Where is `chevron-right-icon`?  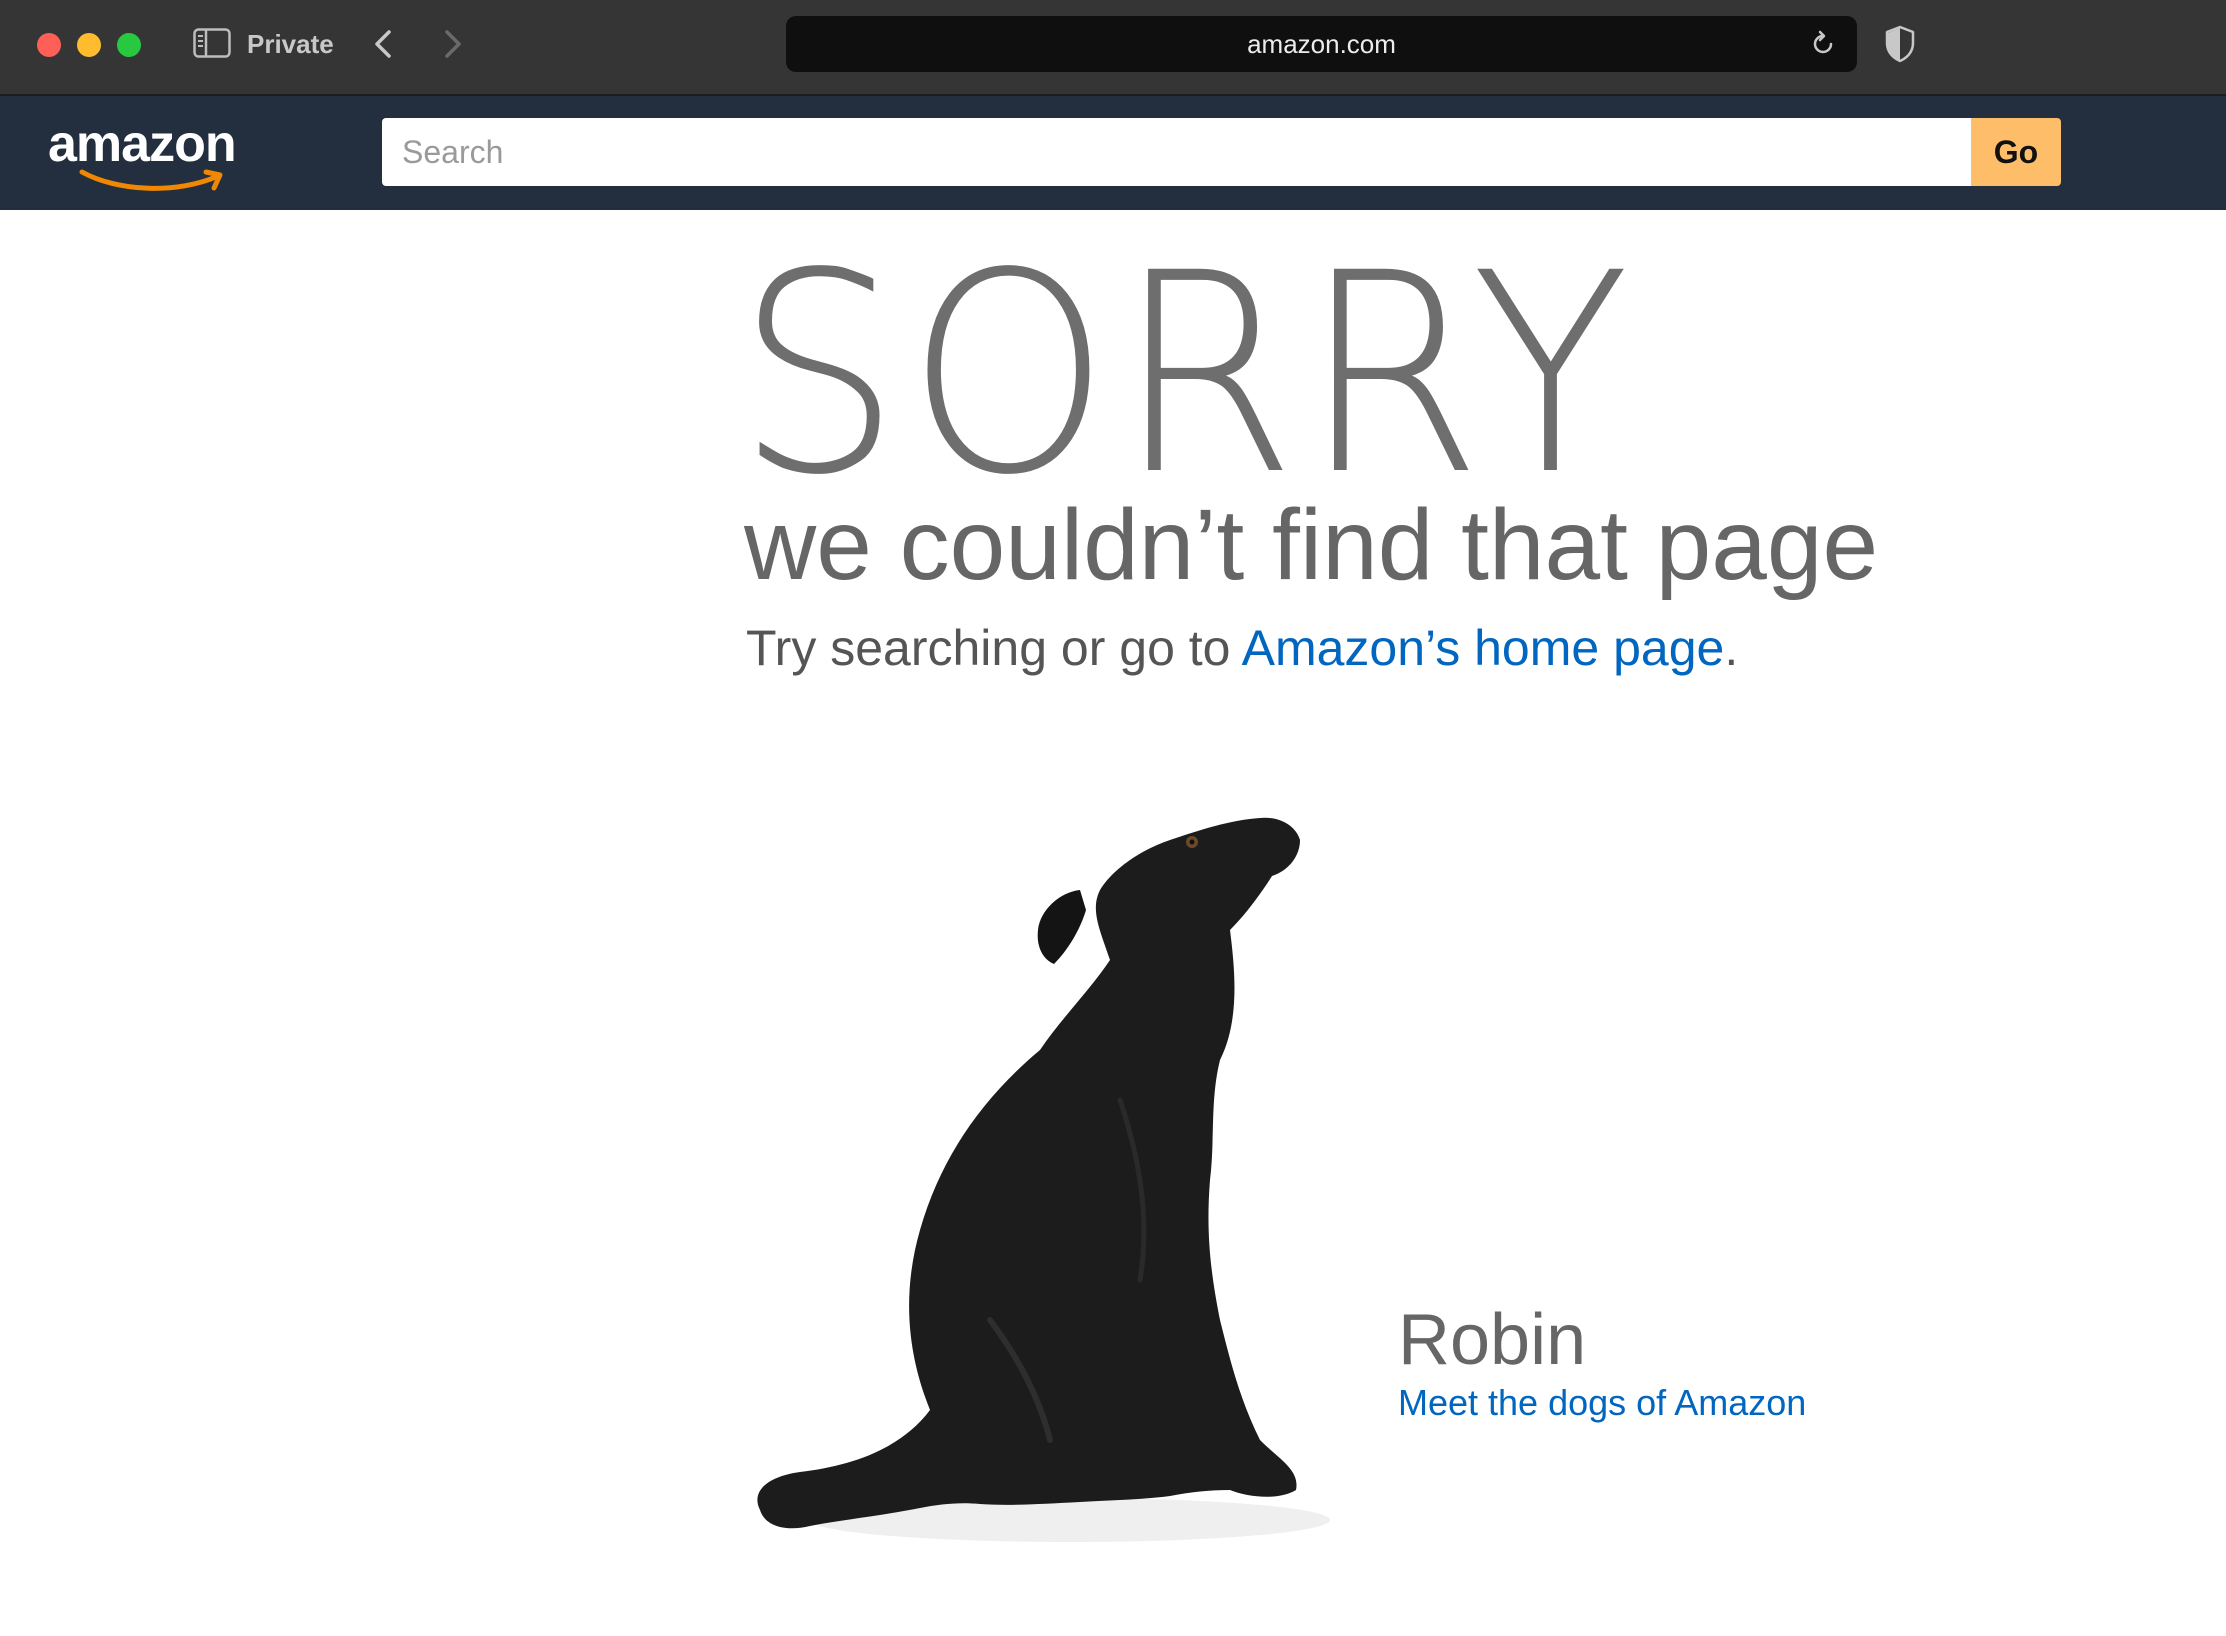
chevron-right-icon is located at coordinates (453, 44).